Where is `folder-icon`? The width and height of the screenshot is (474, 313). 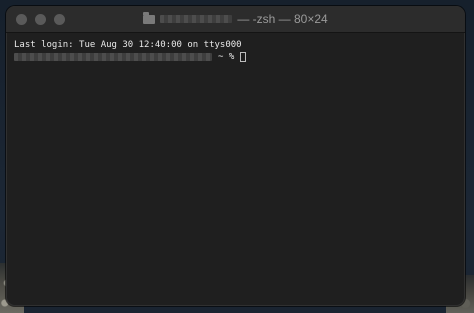
folder-icon is located at coordinates (149, 17).